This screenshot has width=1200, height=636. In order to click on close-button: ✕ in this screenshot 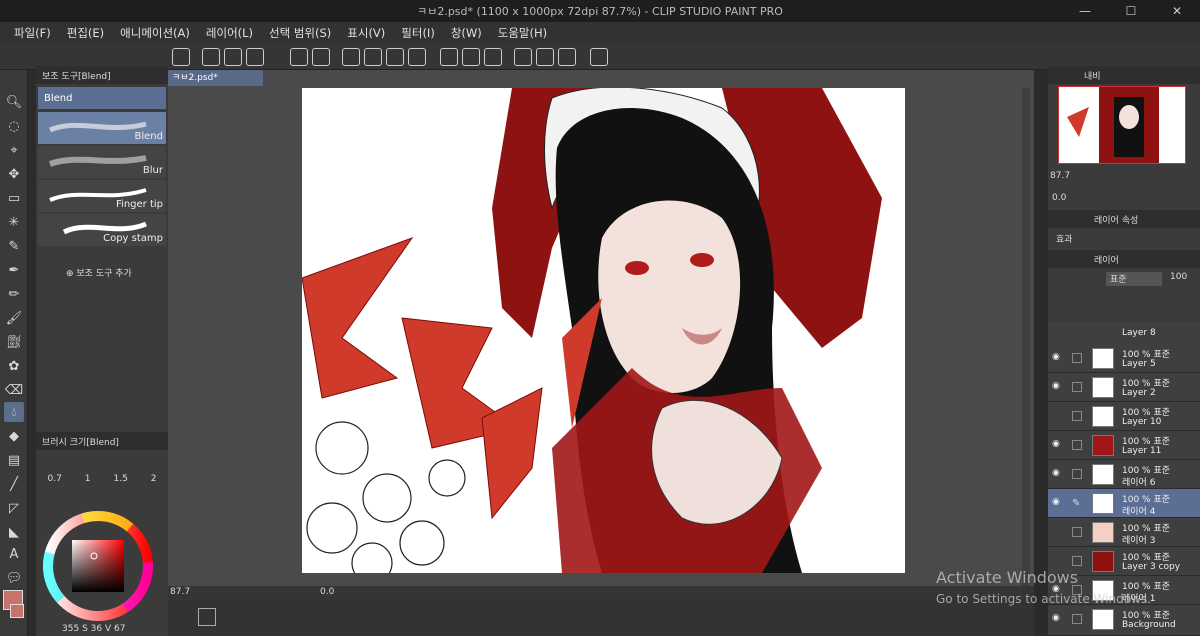, I will do `click(1177, 11)`.